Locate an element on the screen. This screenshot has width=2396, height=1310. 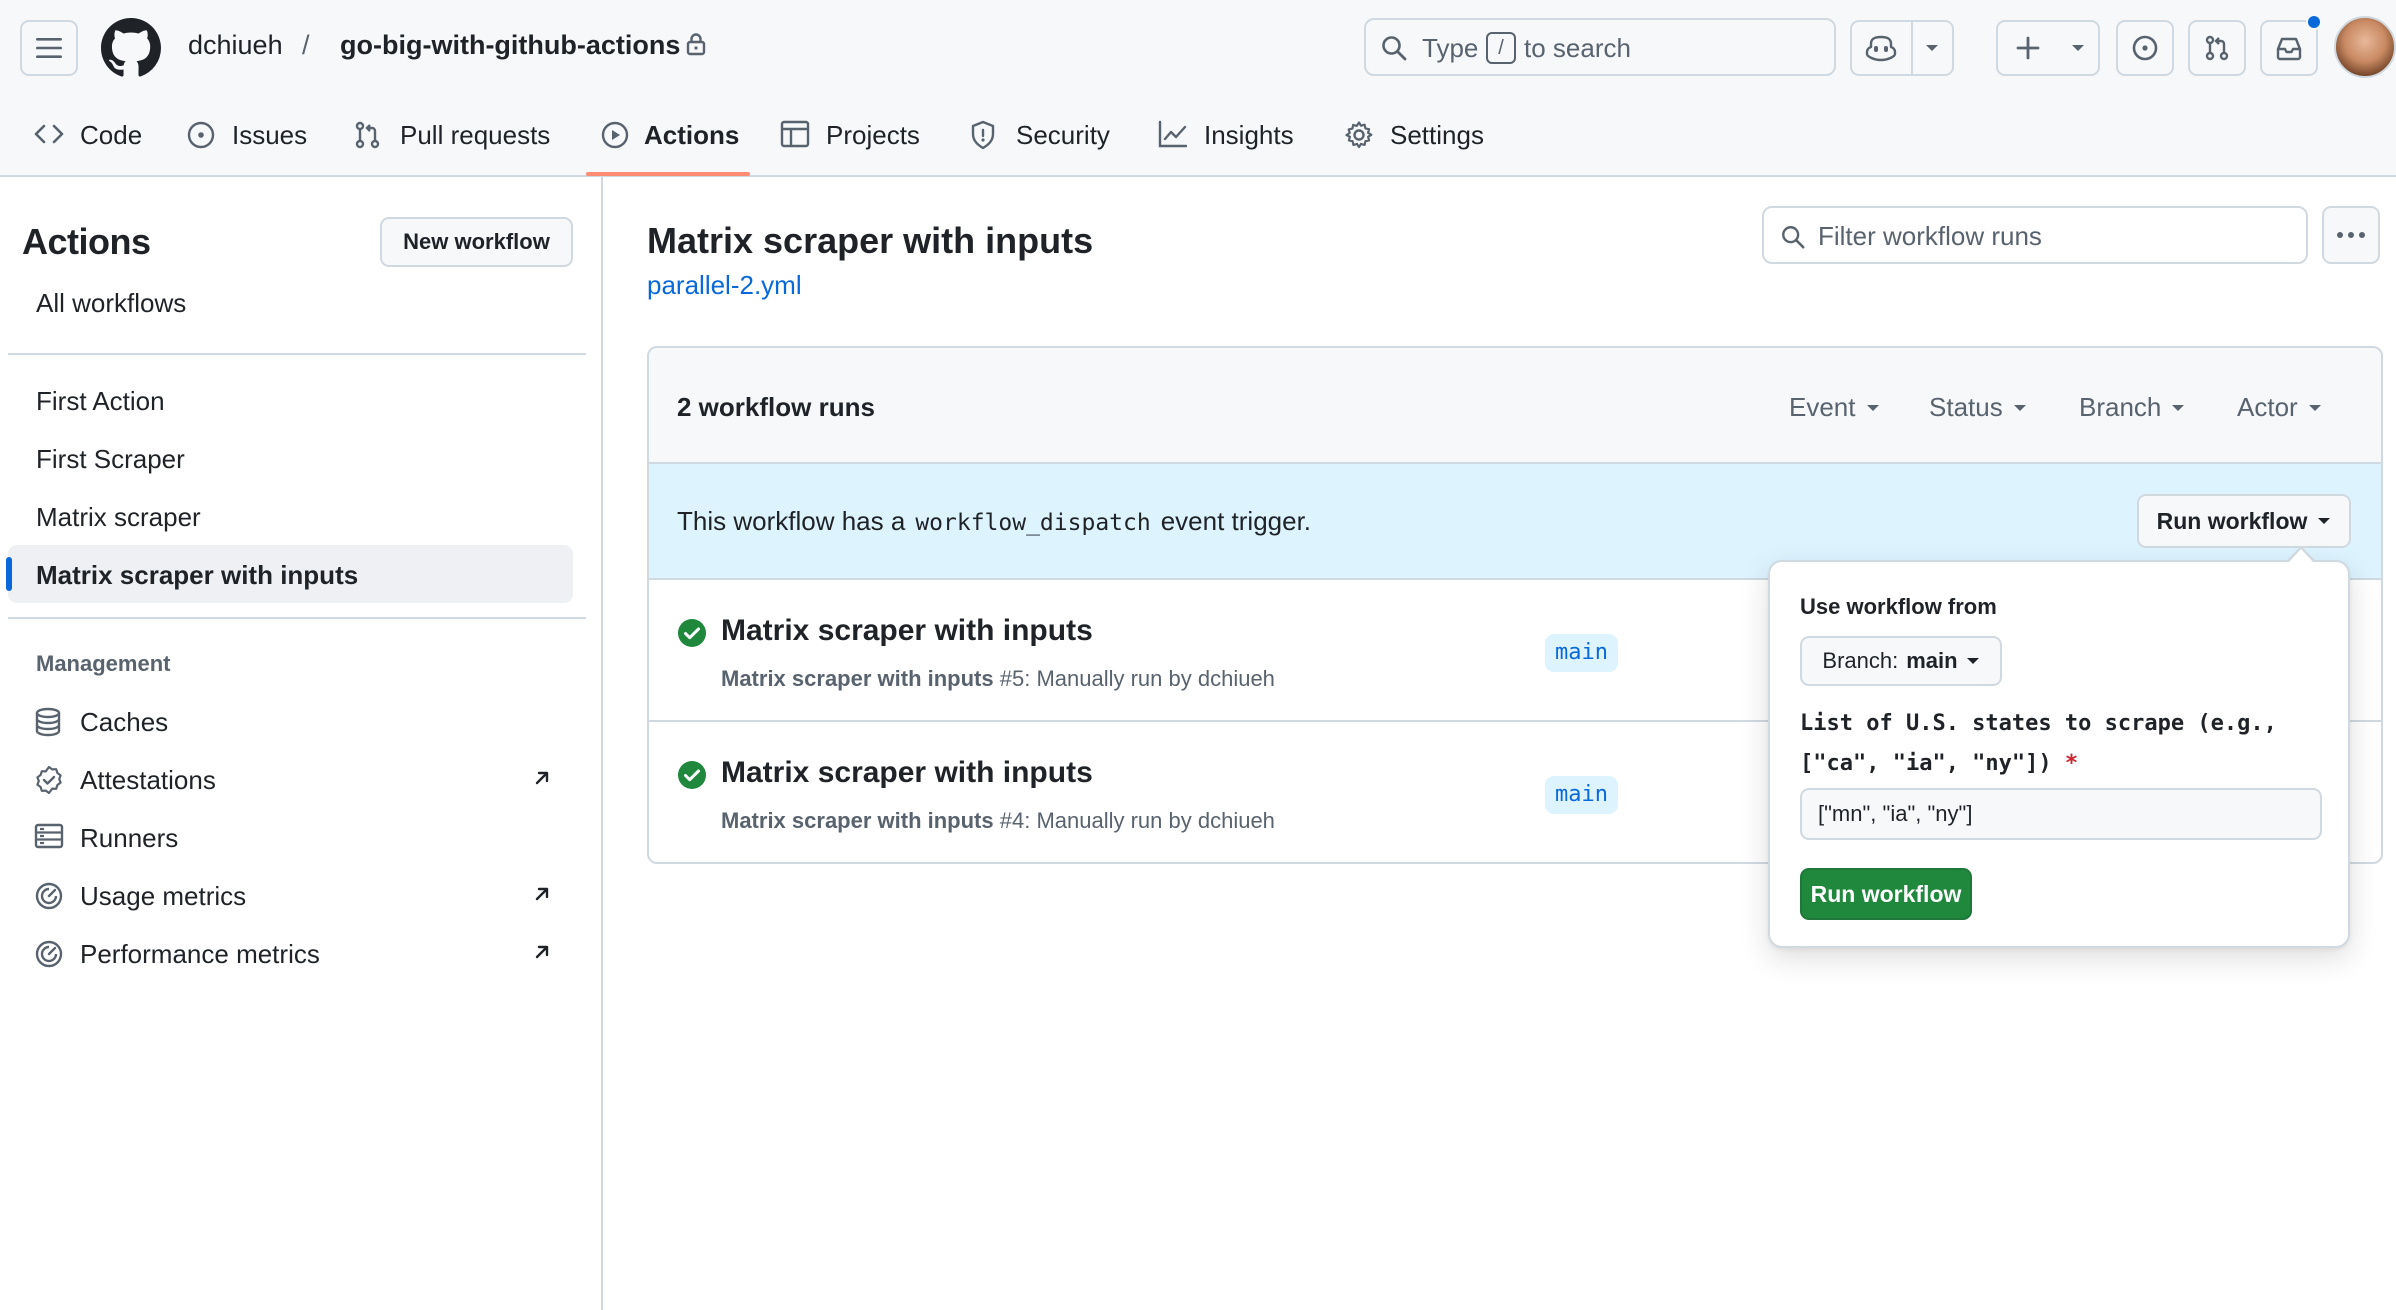
database-icon is located at coordinates (48, 722).